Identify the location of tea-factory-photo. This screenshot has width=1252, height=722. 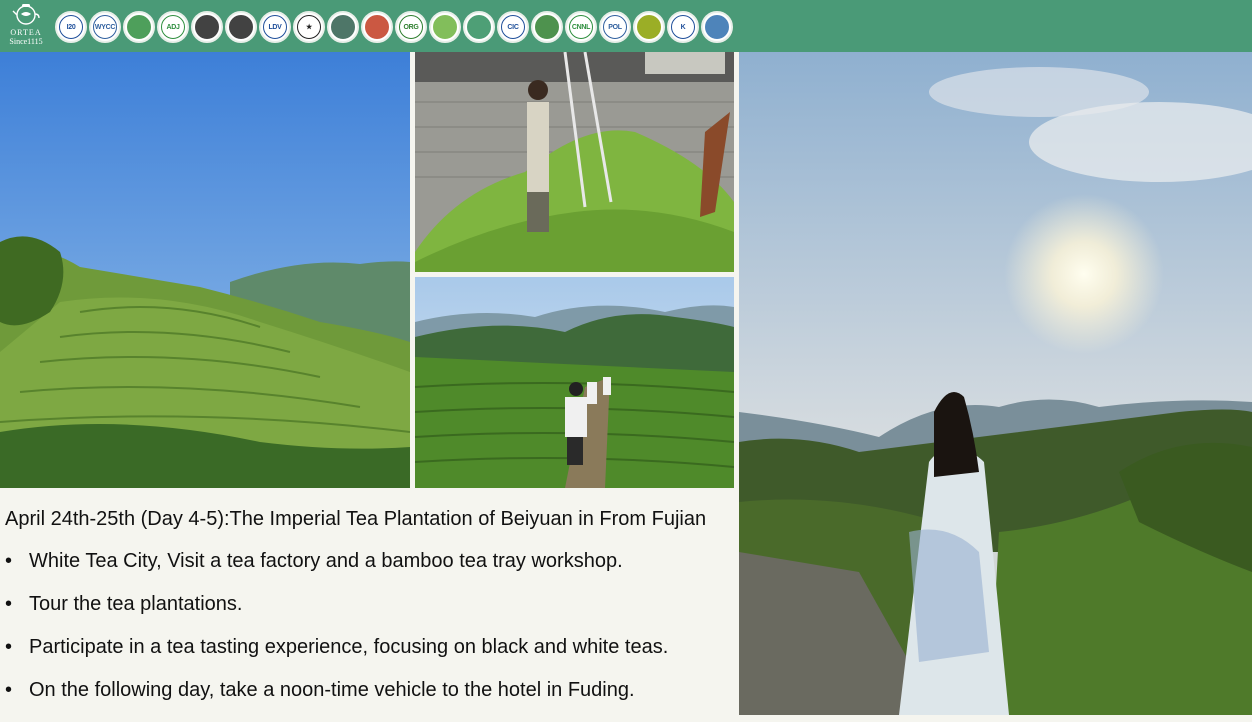
(574, 162).